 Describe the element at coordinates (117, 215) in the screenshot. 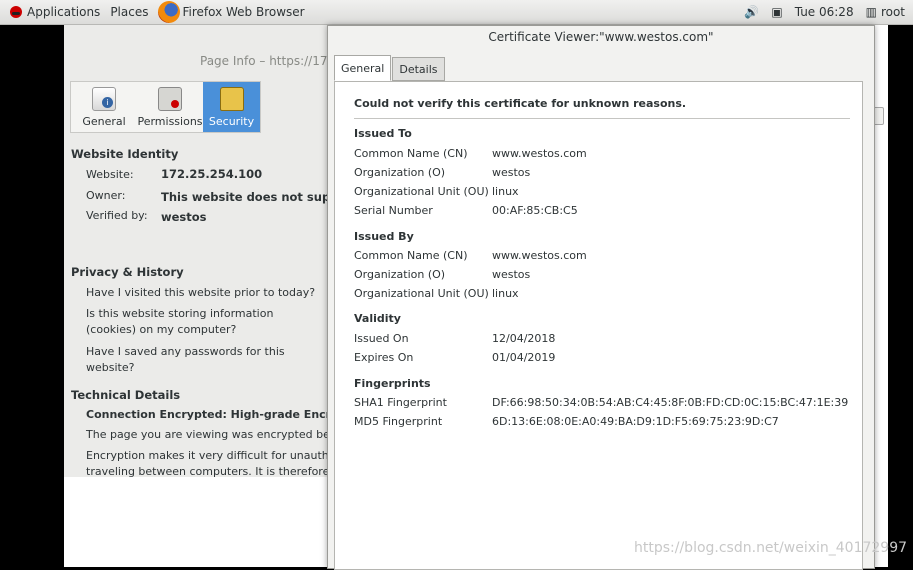

I see `verified-by-label: Verified by:` at that location.